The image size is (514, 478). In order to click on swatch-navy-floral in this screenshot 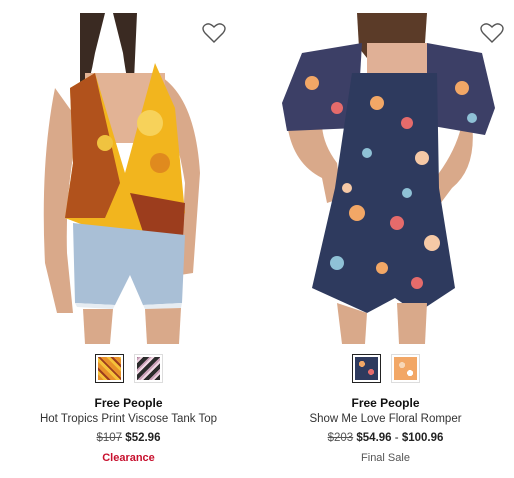, I will do `click(366, 368)`.